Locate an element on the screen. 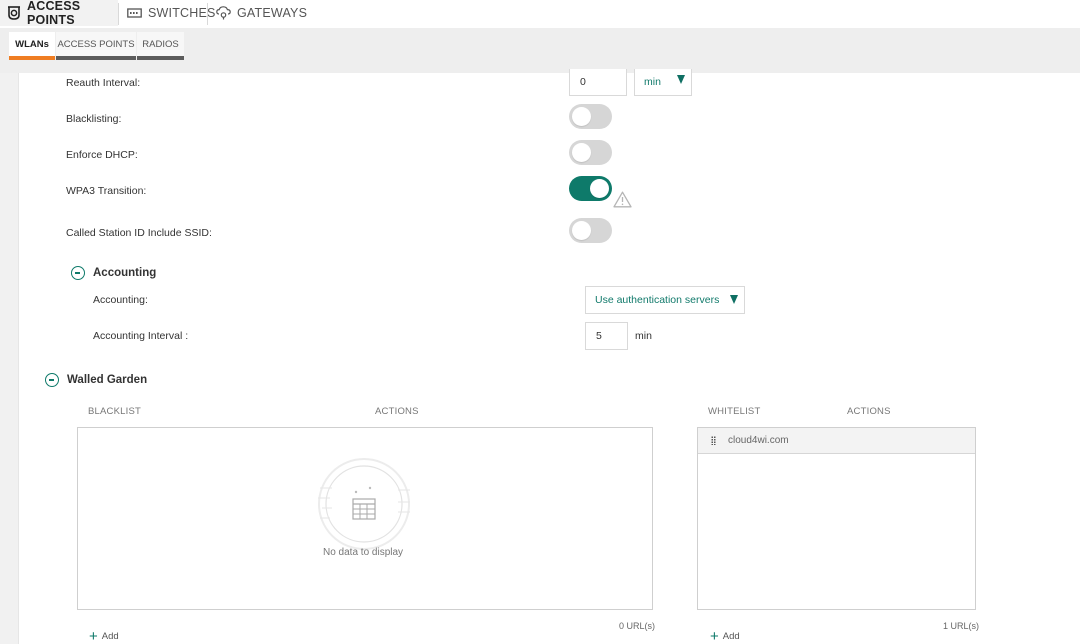 The image size is (1080, 644). left-gutter is located at coordinates (9, 358).